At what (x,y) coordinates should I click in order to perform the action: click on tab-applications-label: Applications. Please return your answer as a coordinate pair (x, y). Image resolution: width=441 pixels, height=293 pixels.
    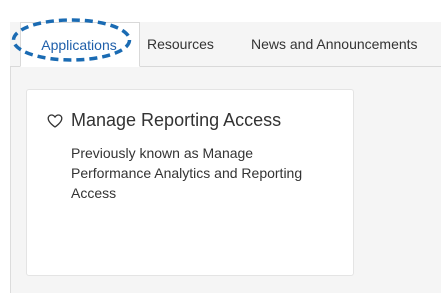
    Looking at the image, I should click on (79, 45).